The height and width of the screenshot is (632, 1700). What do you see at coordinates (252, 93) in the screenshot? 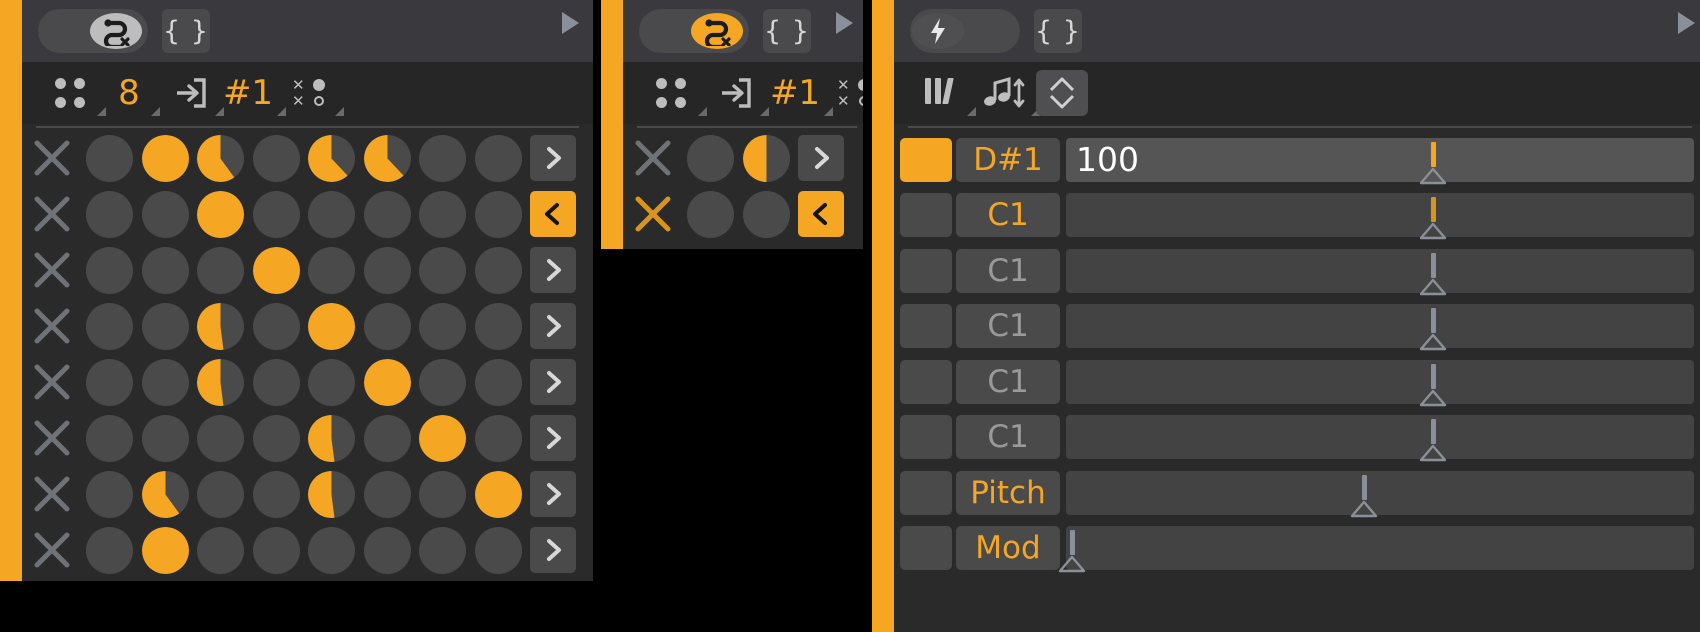
I see `left-toolbar-pattern-button: #1` at bounding box center [252, 93].